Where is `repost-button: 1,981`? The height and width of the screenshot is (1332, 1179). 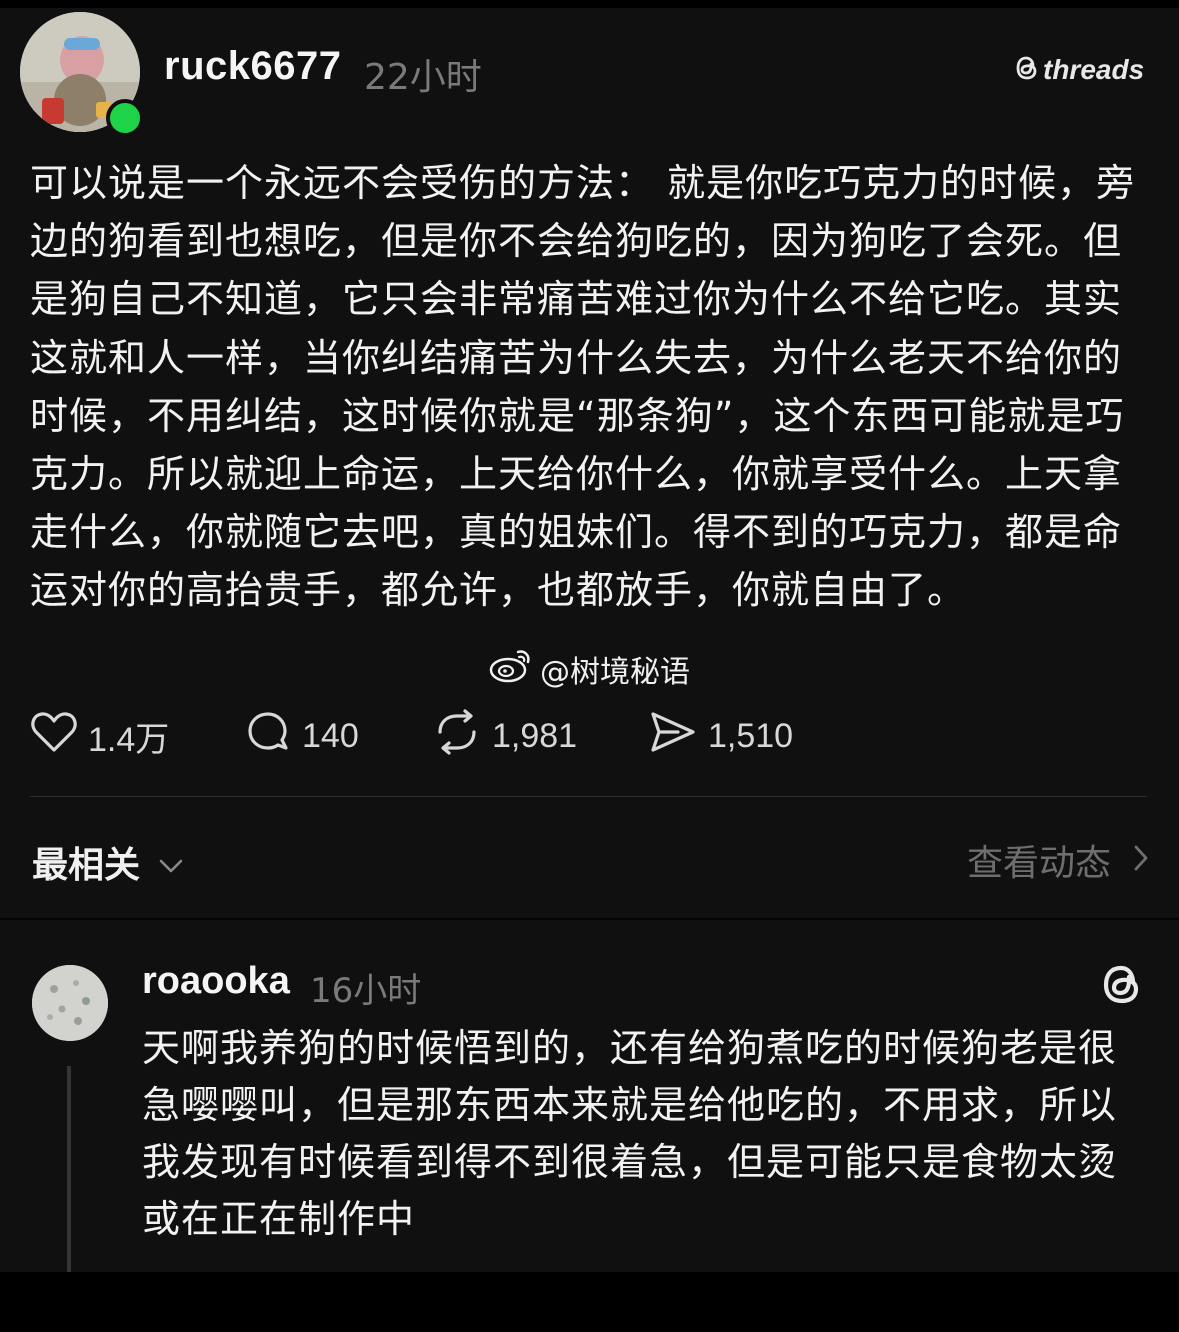
repost-button: 1,981 is located at coordinates (504, 736).